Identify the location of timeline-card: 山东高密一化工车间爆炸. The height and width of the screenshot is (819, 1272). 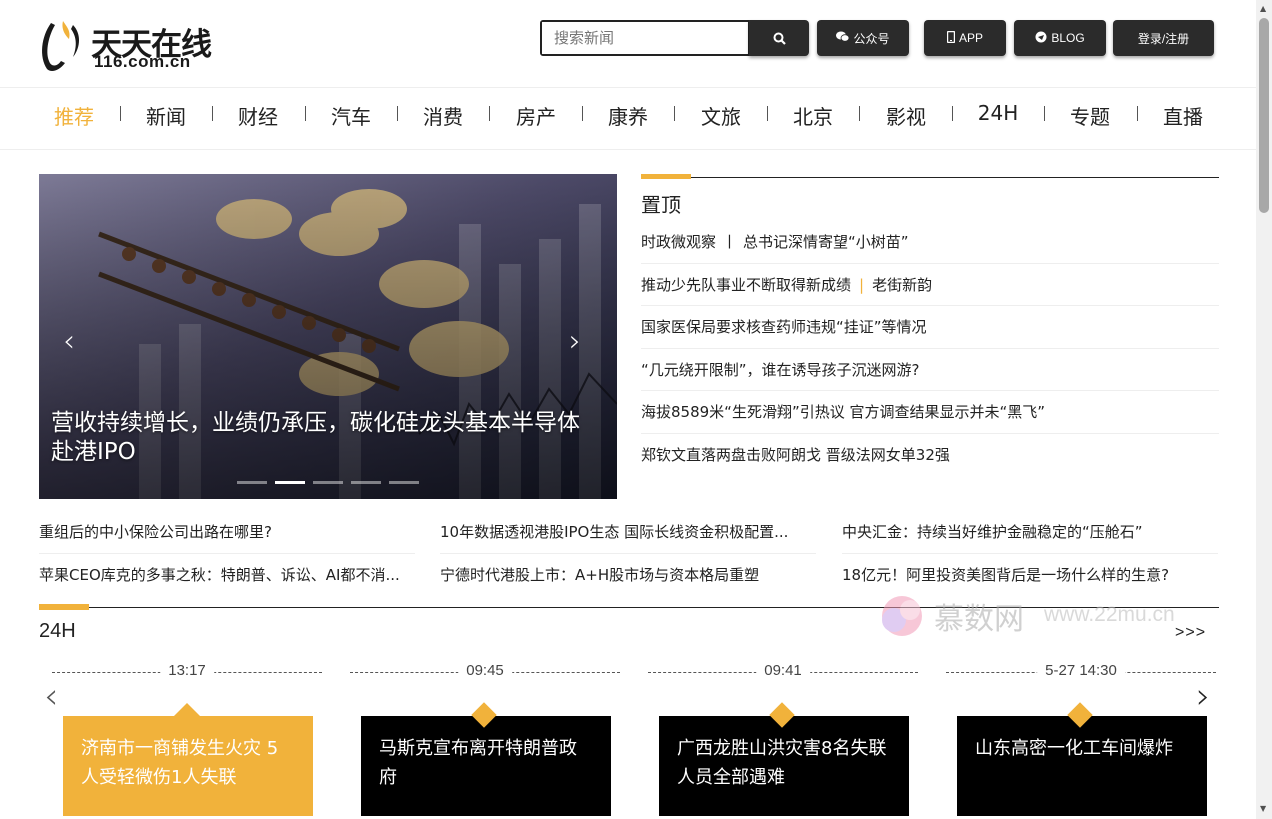
(1082, 766).